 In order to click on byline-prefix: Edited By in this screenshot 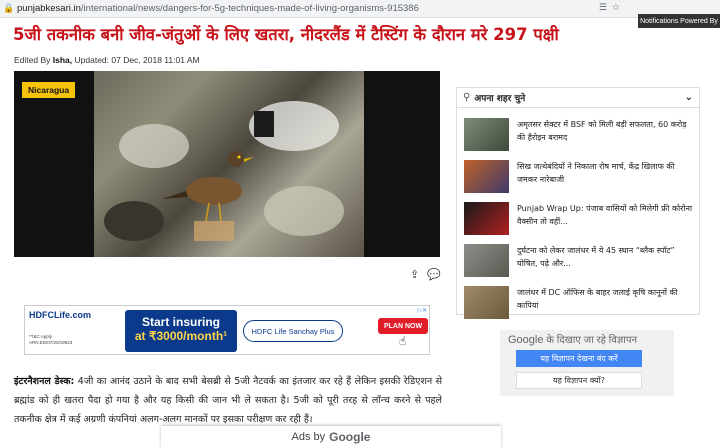, I will do `click(32, 60)`.